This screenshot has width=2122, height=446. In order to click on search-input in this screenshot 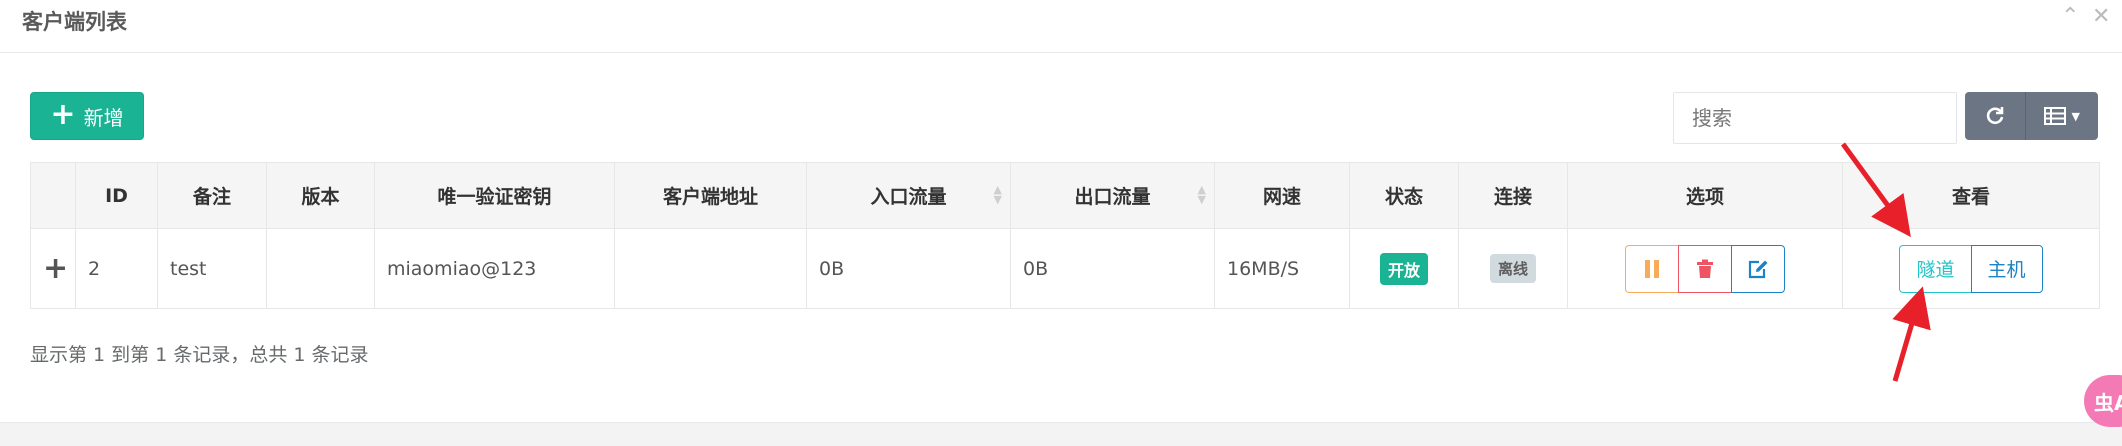, I will do `click(1815, 118)`.